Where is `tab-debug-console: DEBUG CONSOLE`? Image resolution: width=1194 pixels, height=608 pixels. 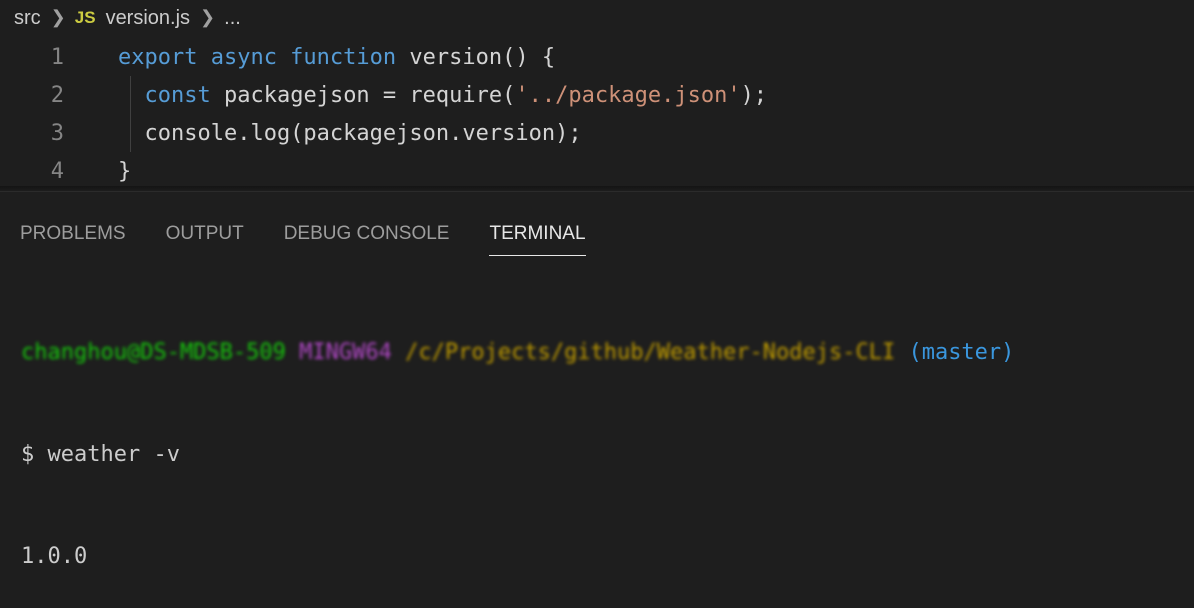
tab-debug-console: DEBUG CONSOLE is located at coordinates (367, 234).